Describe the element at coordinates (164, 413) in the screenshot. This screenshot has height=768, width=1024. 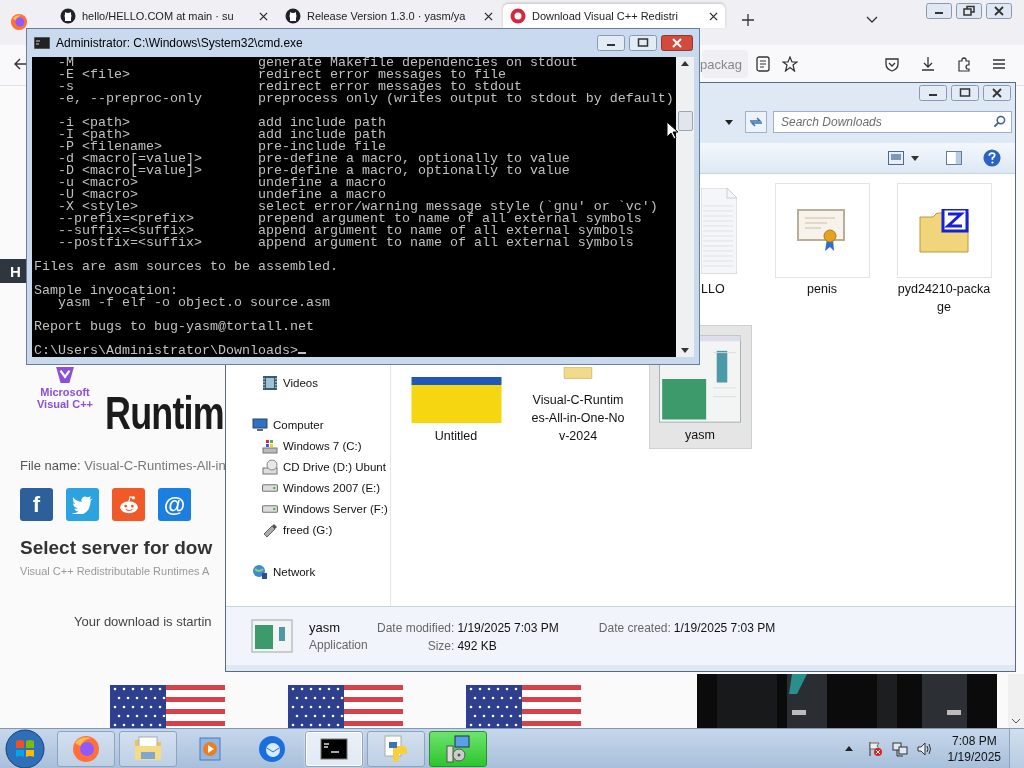
I see `page-heading: Runtim` at that location.